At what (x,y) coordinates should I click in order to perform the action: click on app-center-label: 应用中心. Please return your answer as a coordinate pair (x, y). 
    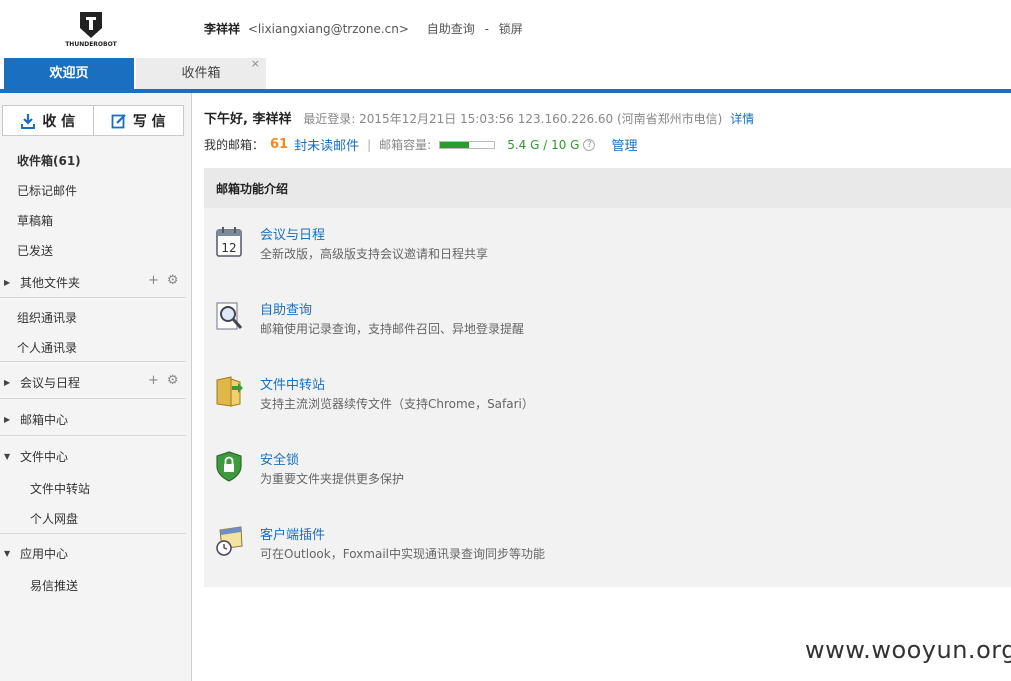
    Looking at the image, I should click on (44, 554).